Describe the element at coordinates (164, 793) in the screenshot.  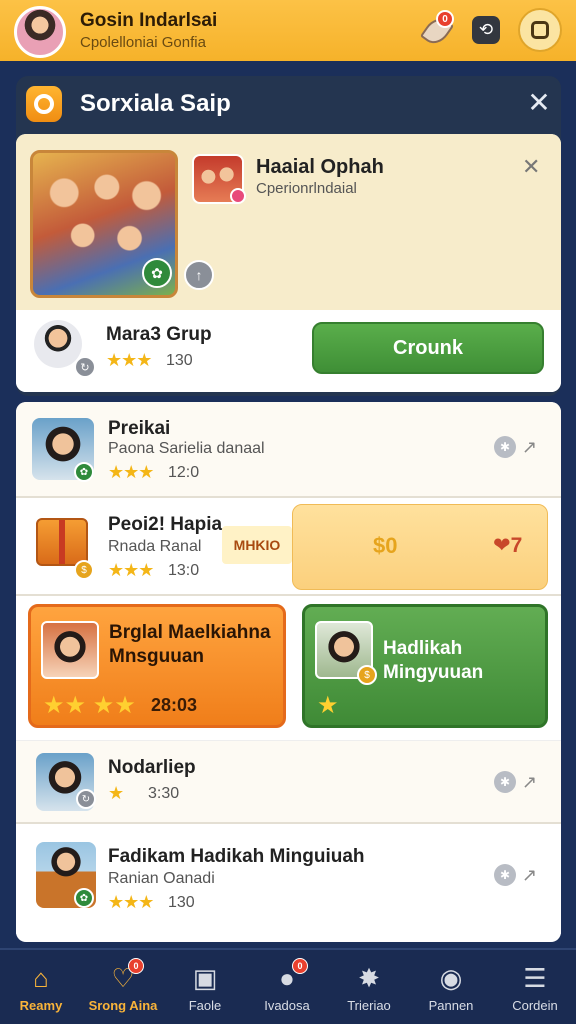
I see `item-rating: 3:30` at that location.